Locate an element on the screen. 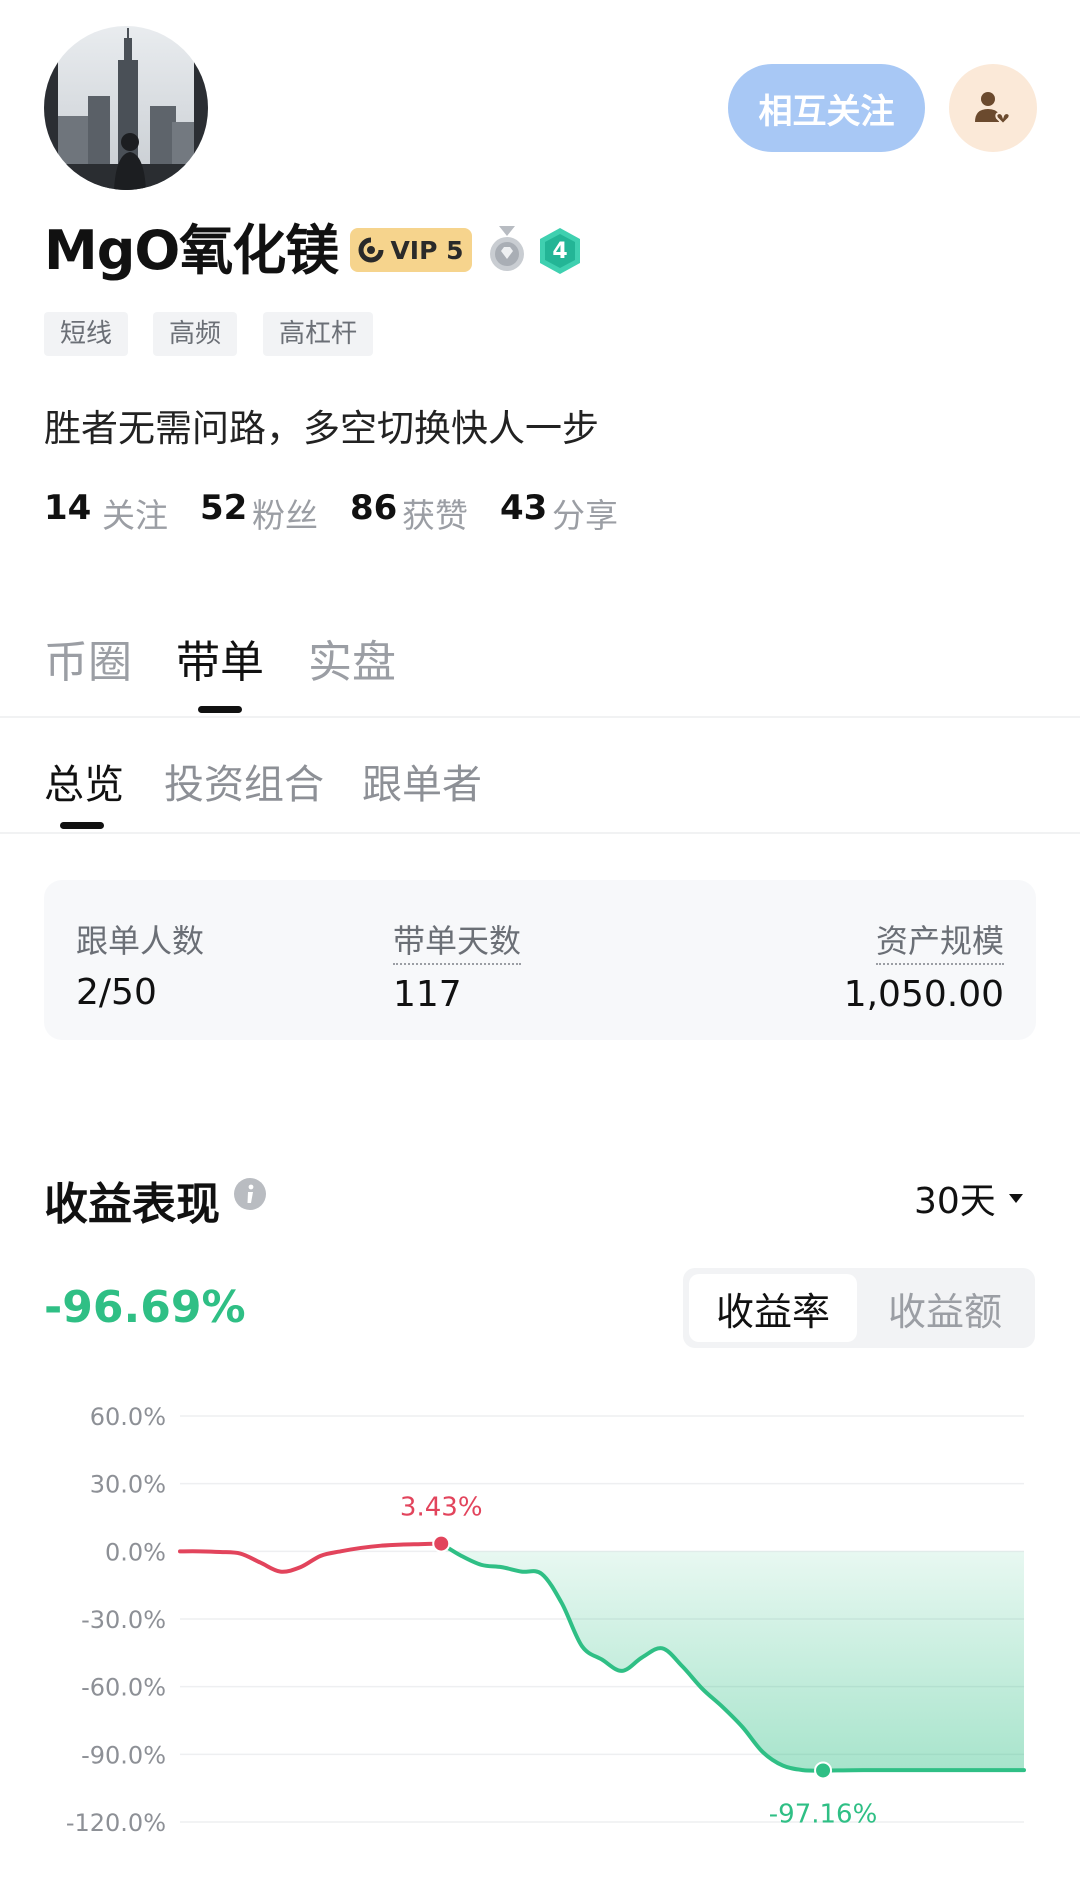 This screenshot has height=1888, width=1080. series-line-positive is located at coordinates (311, 1557).